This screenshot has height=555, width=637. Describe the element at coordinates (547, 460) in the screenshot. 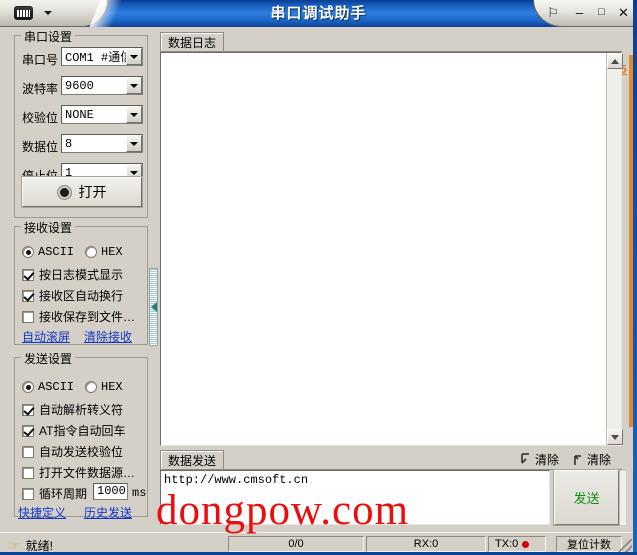

I see `clear-receive-label: 清除` at that location.